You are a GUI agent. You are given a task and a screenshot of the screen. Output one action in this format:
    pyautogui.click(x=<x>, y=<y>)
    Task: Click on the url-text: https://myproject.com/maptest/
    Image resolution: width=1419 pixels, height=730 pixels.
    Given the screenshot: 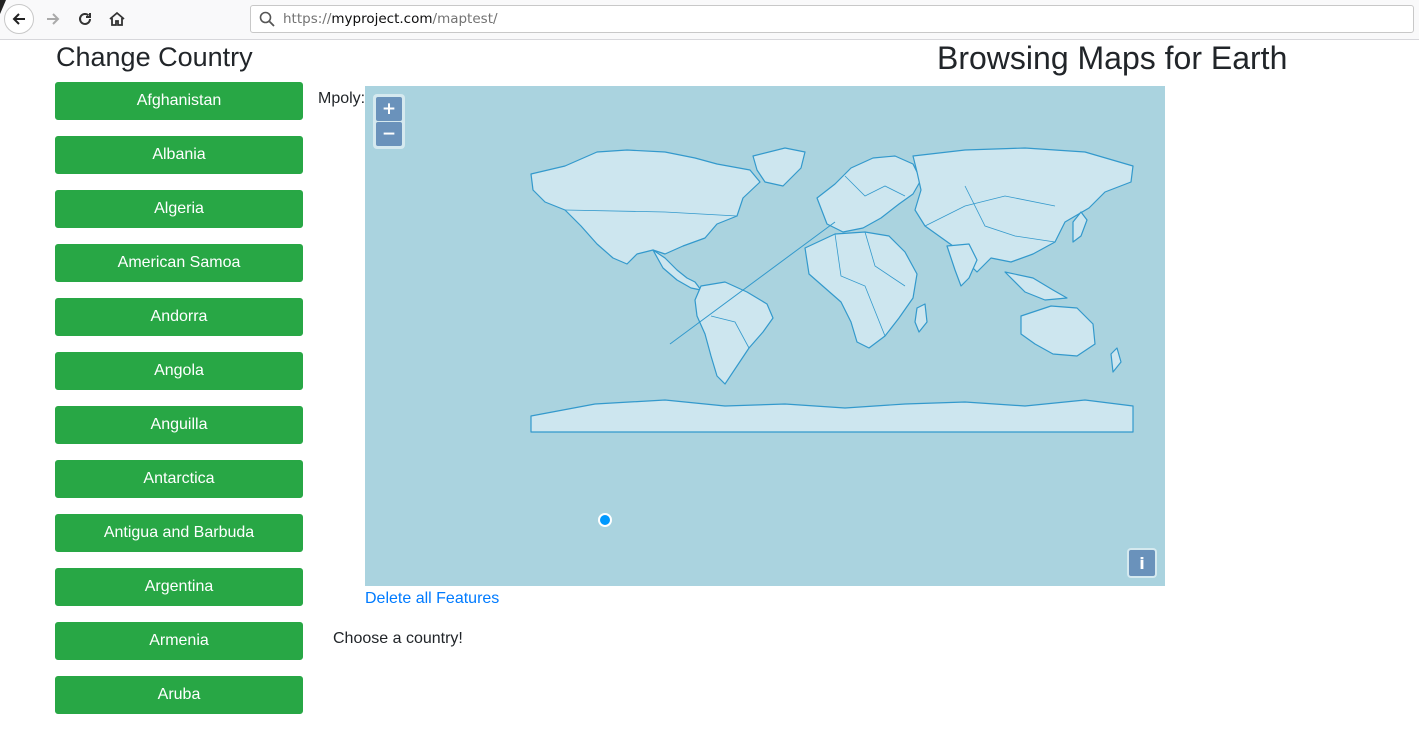 What is the action you would take?
    pyautogui.click(x=390, y=19)
    